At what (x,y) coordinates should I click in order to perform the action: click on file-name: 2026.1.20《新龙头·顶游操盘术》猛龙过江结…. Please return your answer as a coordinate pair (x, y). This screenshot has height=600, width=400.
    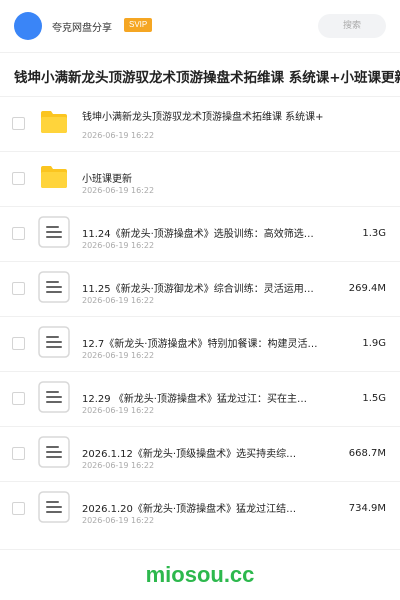
    Looking at the image, I should click on (189, 509).